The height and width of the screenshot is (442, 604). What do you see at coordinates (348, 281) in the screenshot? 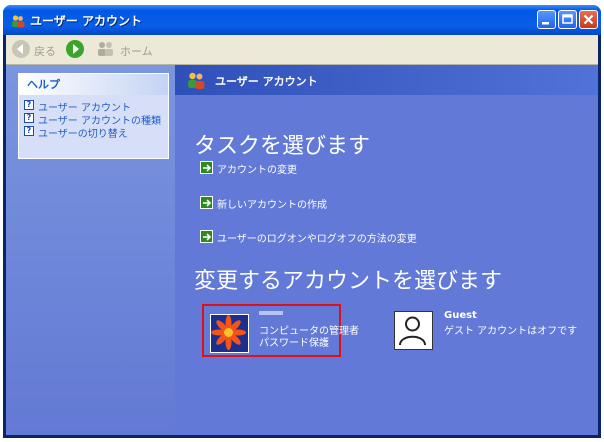
I see `accounts-title: 変更するアカウントを選びます` at bounding box center [348, 281].